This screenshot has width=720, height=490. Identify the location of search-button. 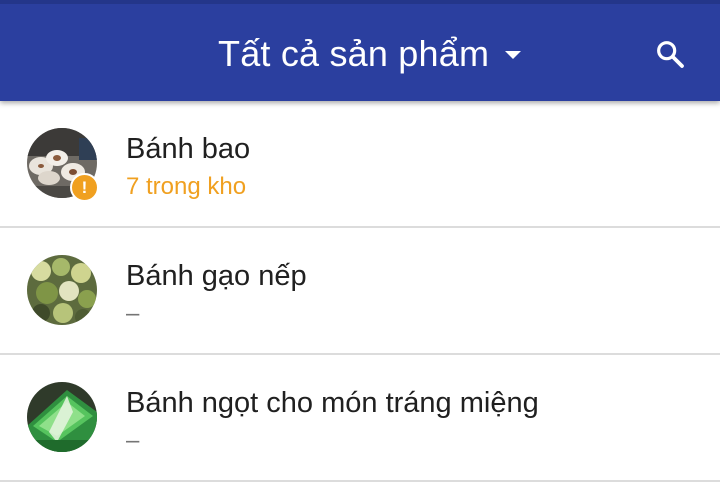
(670, 54).